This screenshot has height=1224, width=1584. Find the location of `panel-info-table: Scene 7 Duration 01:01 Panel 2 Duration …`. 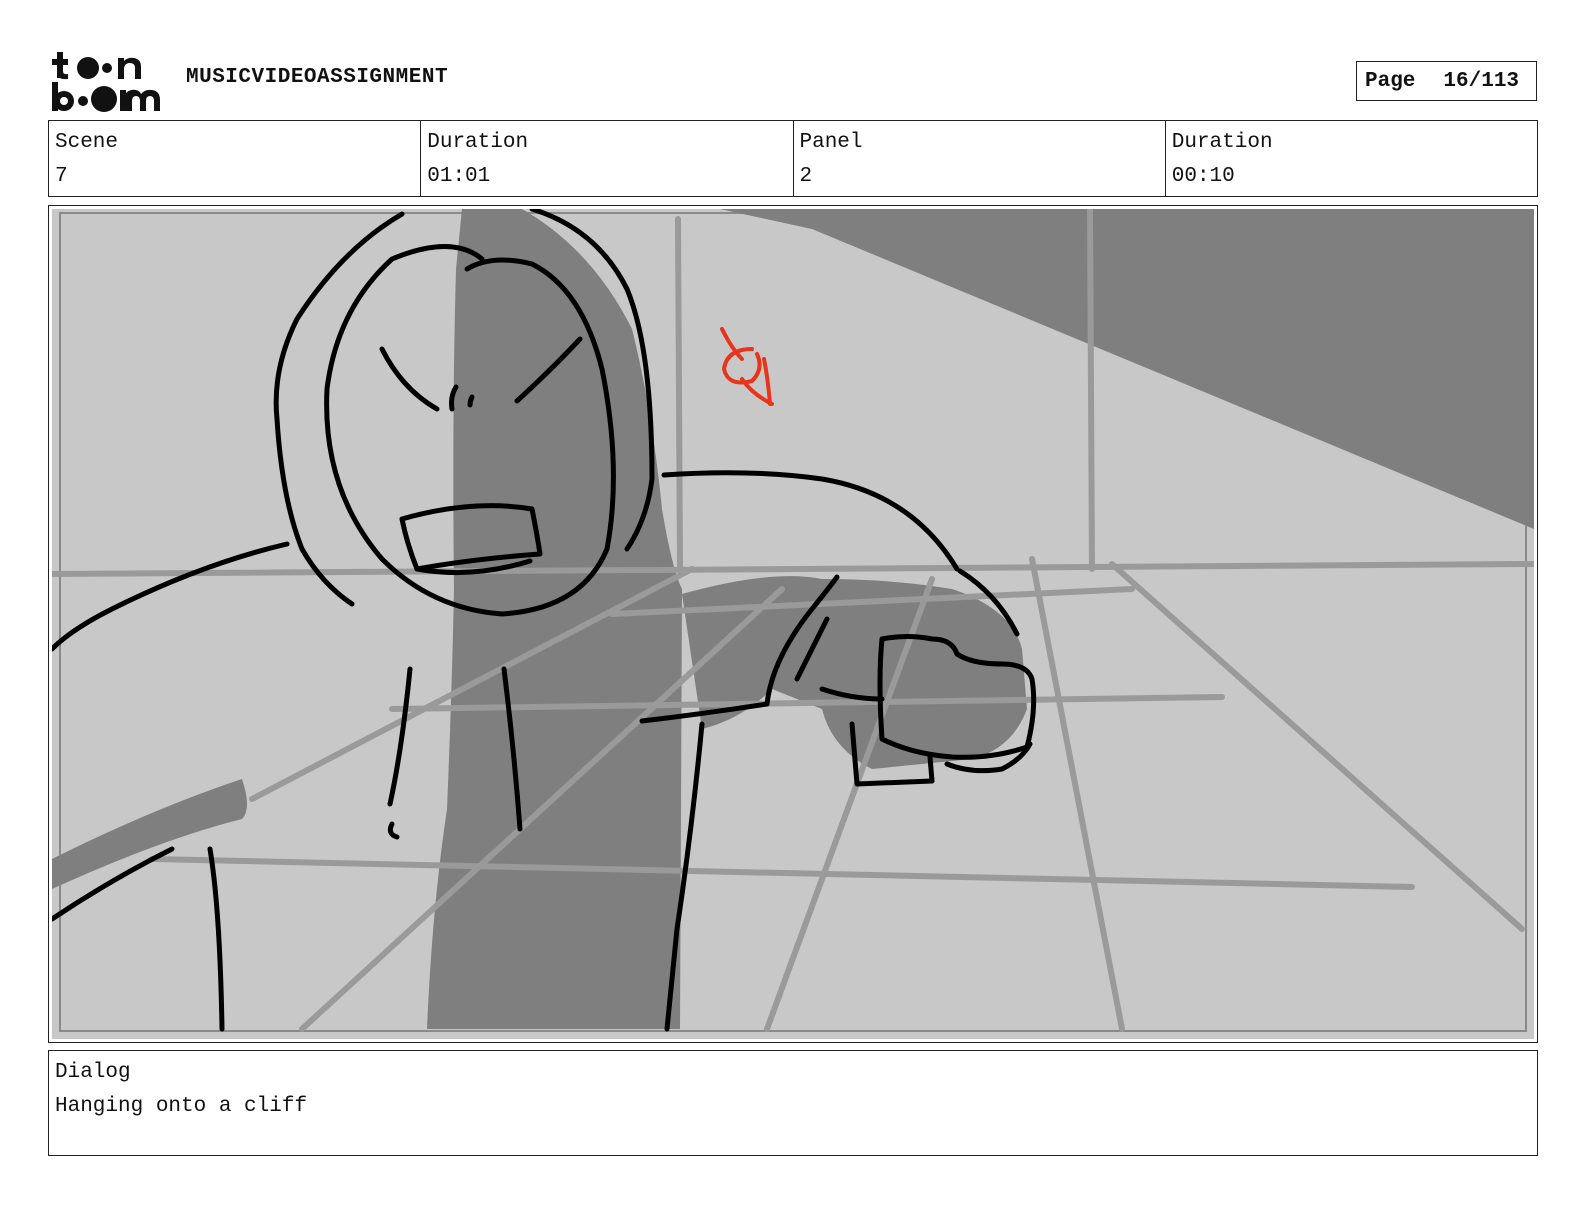

panel-info-table: Scene 7 Duration 01:01 Panel 2 Duration … is located at coordinates (793, 158).